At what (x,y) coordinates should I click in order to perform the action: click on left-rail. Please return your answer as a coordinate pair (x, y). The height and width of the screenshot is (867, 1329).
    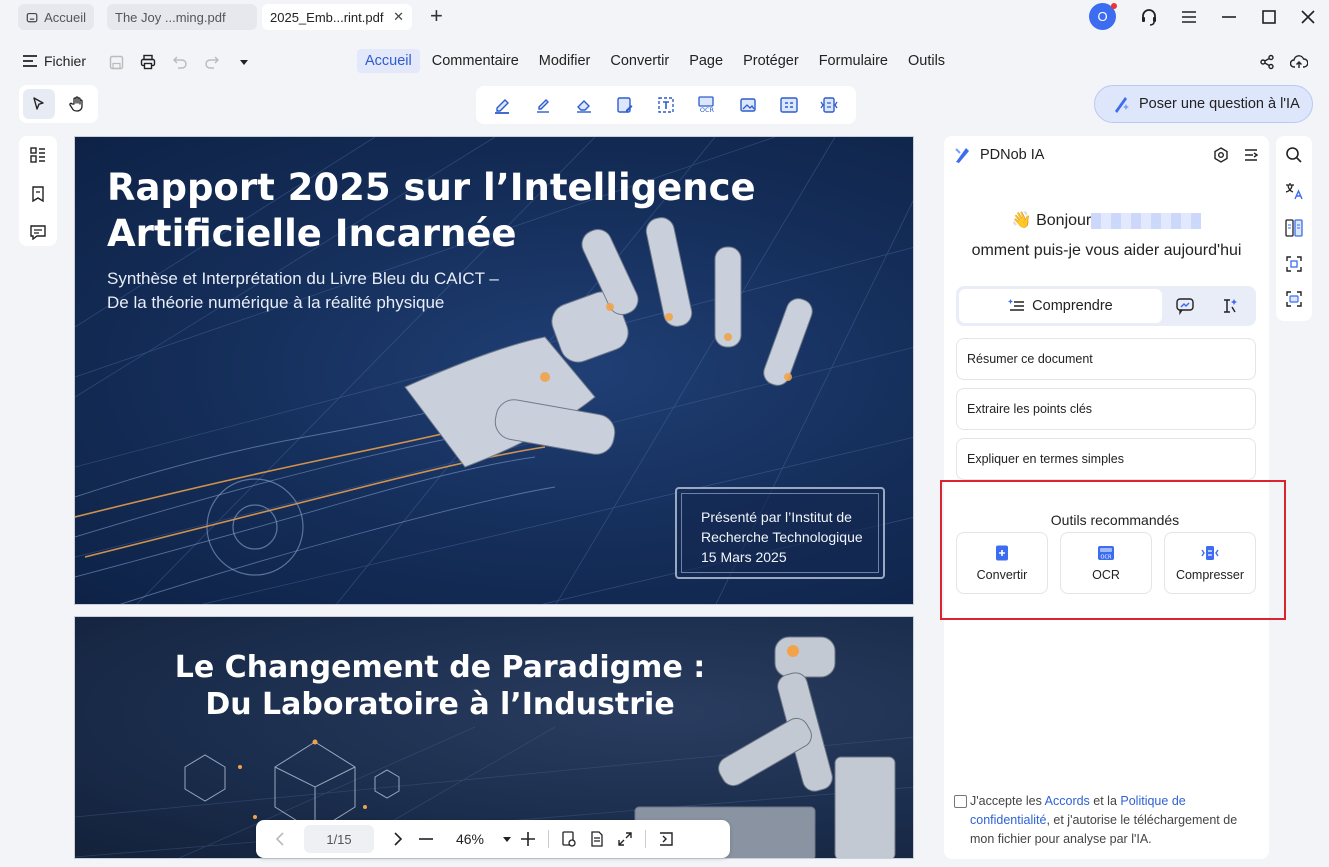
    Looking at the image, I should click on (38, 191).